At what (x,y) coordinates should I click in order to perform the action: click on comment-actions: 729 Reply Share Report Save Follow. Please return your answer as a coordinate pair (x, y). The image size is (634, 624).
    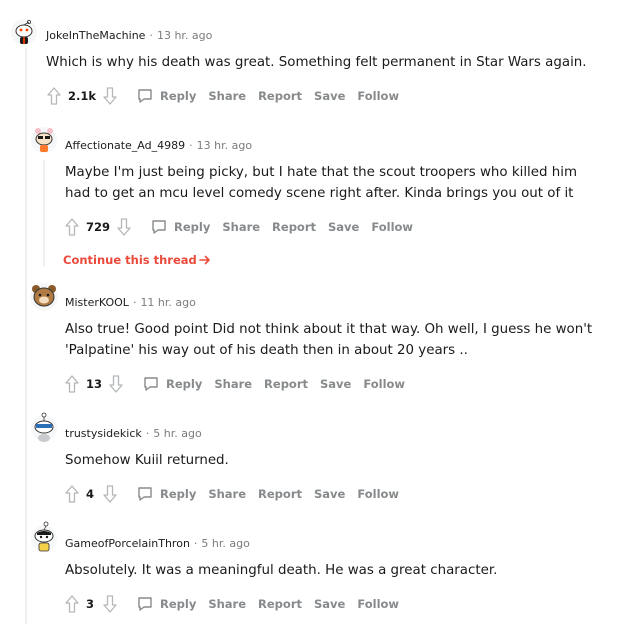
    Looking at the image, I should click on (242, 227).